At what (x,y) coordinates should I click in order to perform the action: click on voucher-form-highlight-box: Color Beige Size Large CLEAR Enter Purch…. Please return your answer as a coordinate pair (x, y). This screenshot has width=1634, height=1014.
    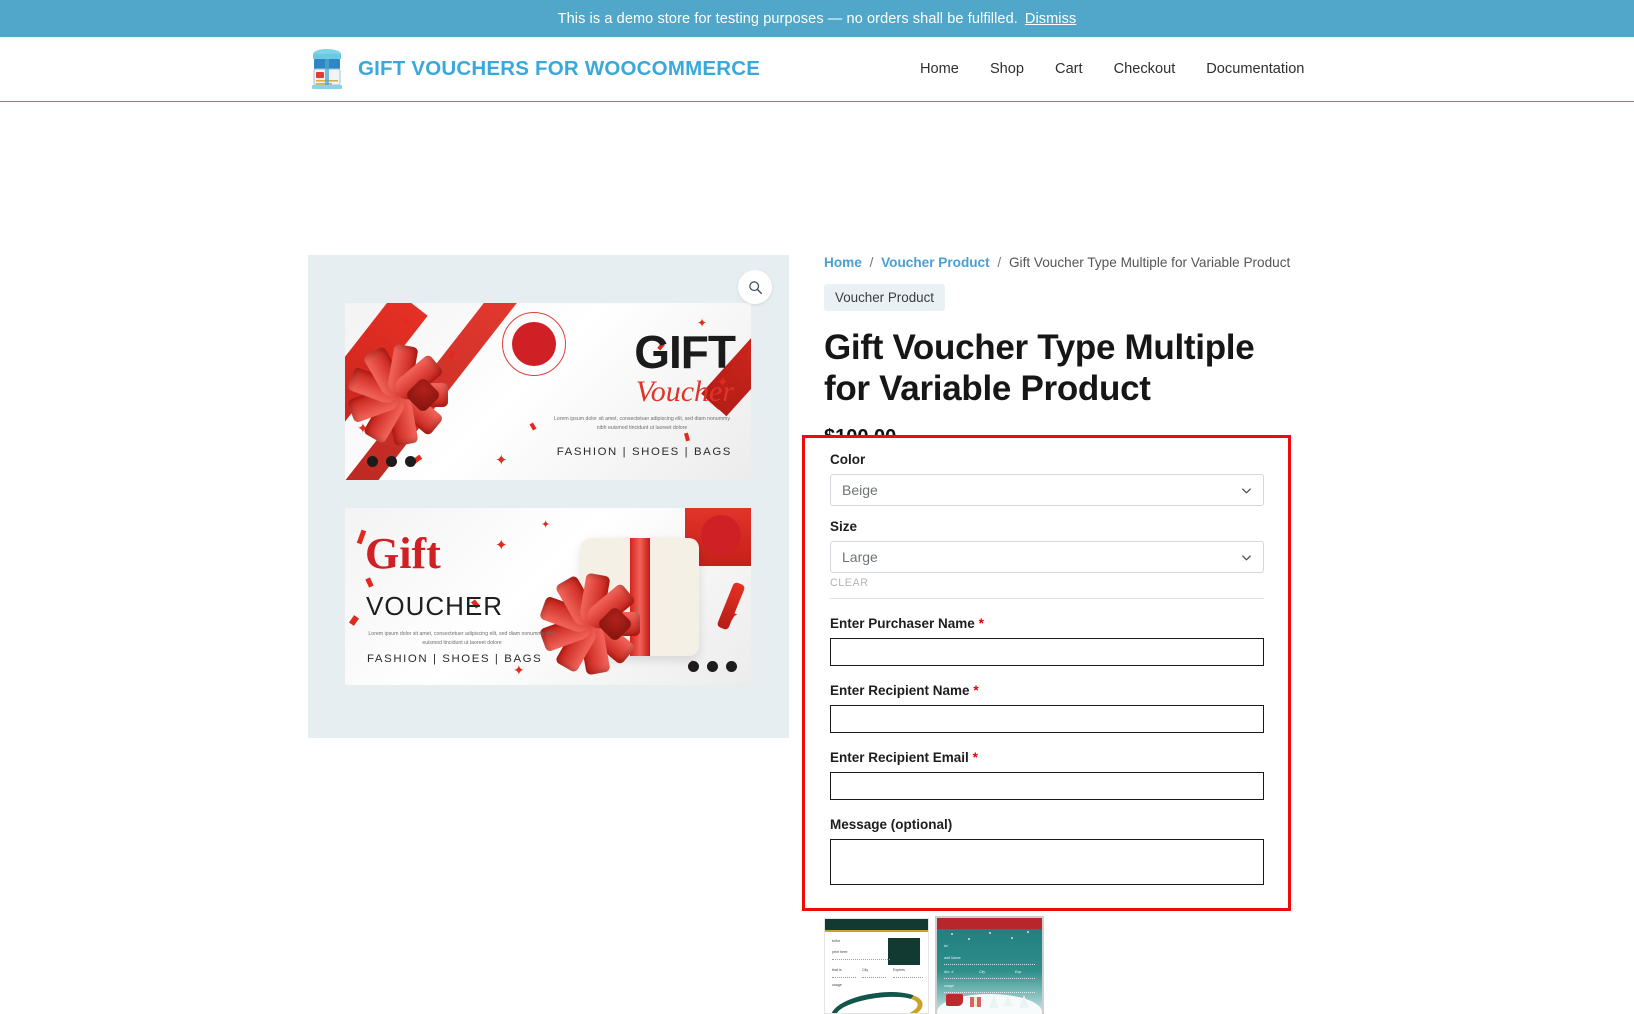
    Looking at the image, I should click on (1046, 673).